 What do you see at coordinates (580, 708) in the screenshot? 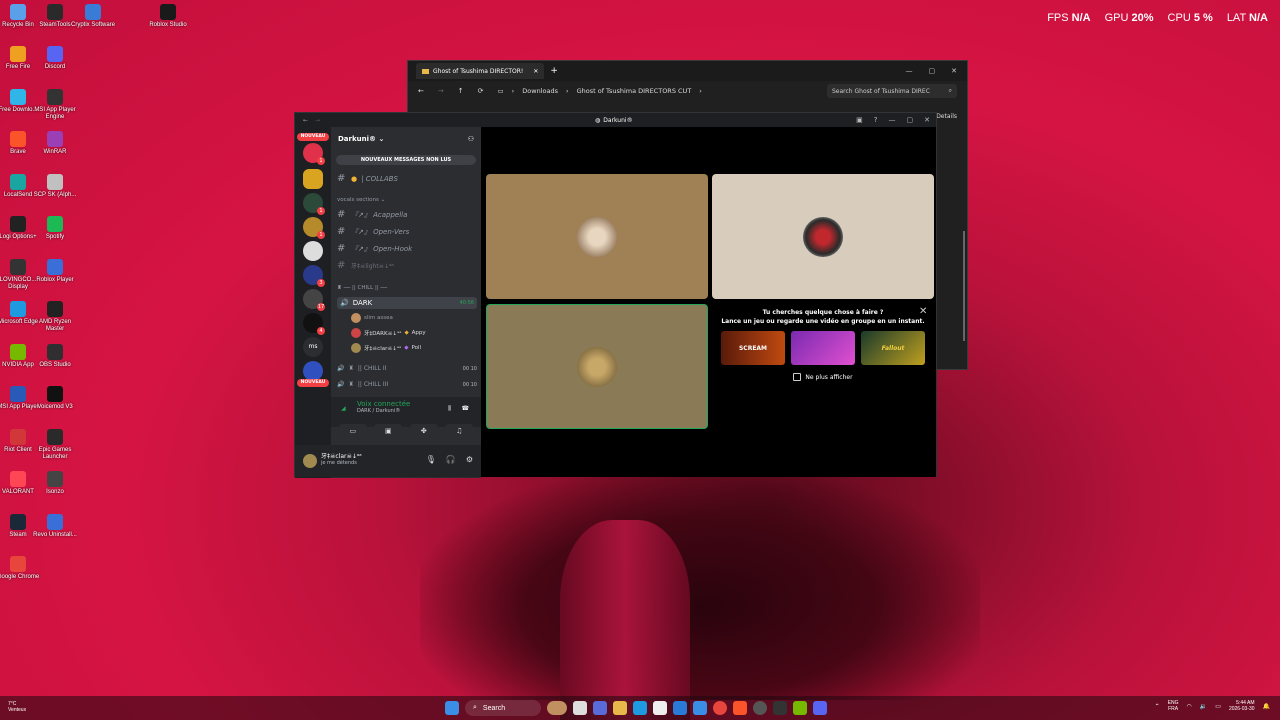
I see `task-view-icon` at bounding box center [580, 708].